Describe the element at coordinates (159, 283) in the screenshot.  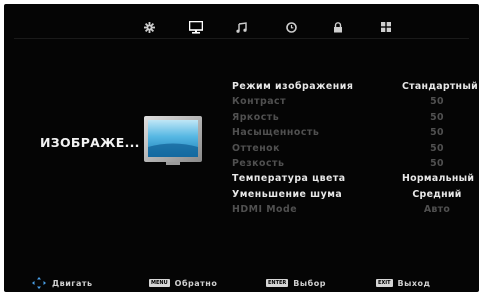
I see `menu-key-icon: MENU` at that location.